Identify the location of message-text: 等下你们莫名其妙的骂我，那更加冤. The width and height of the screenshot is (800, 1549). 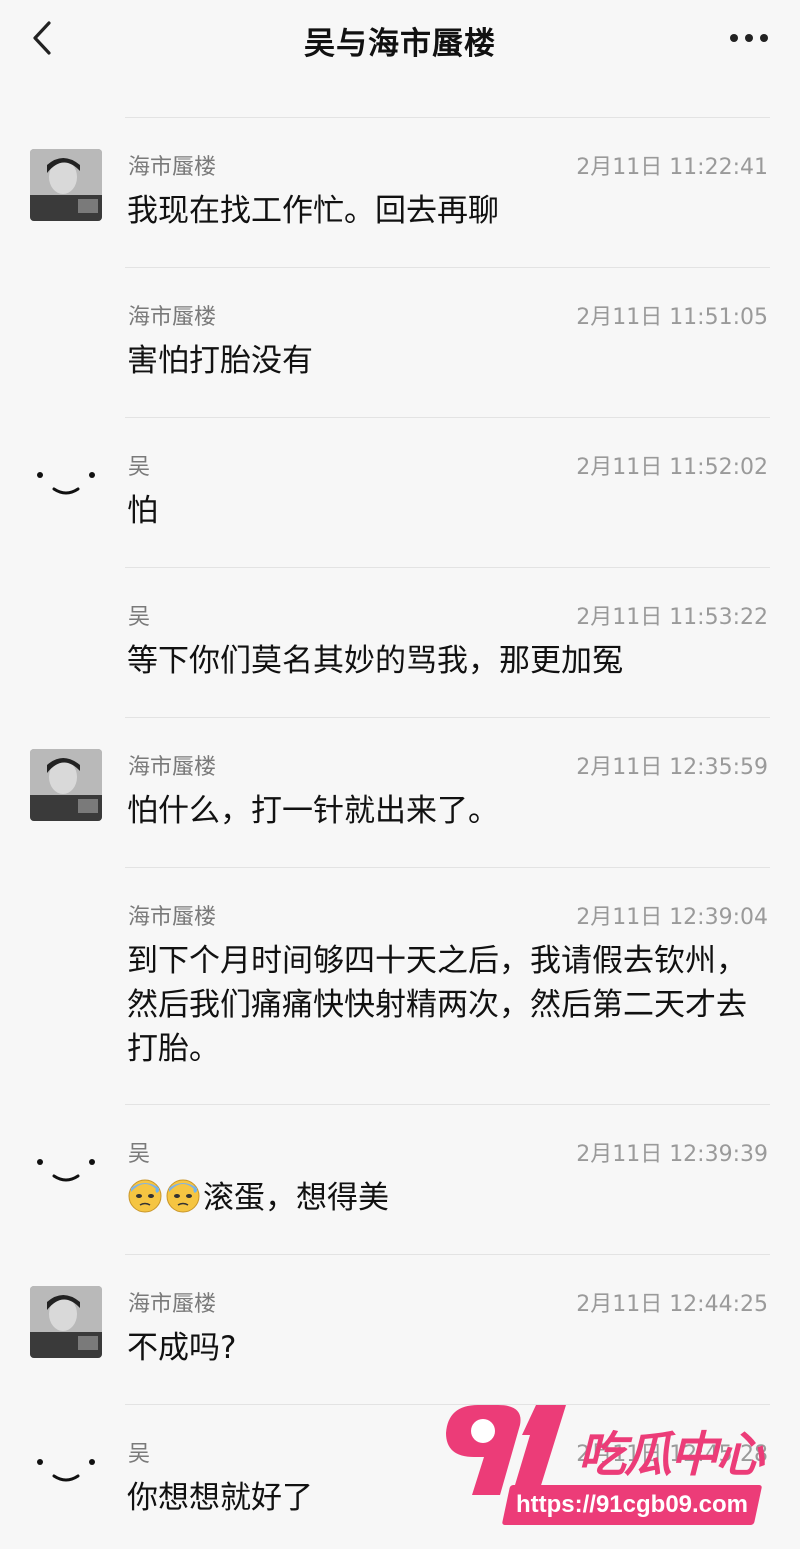
(375, 661).